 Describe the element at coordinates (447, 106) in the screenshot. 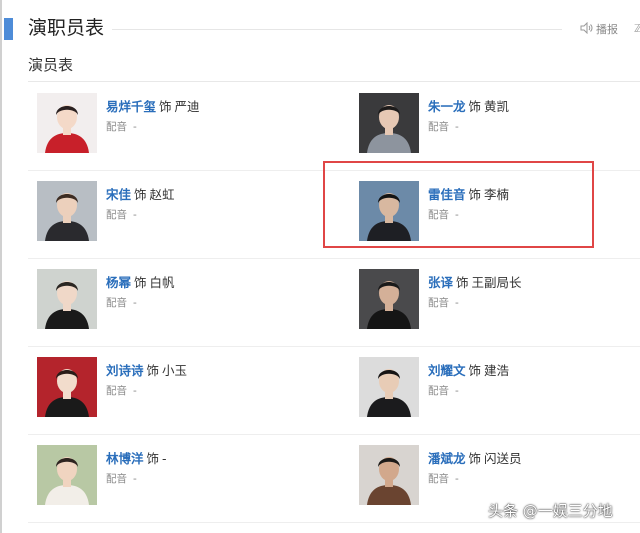

I see `actor-name-link: 朱一龙` at that location.